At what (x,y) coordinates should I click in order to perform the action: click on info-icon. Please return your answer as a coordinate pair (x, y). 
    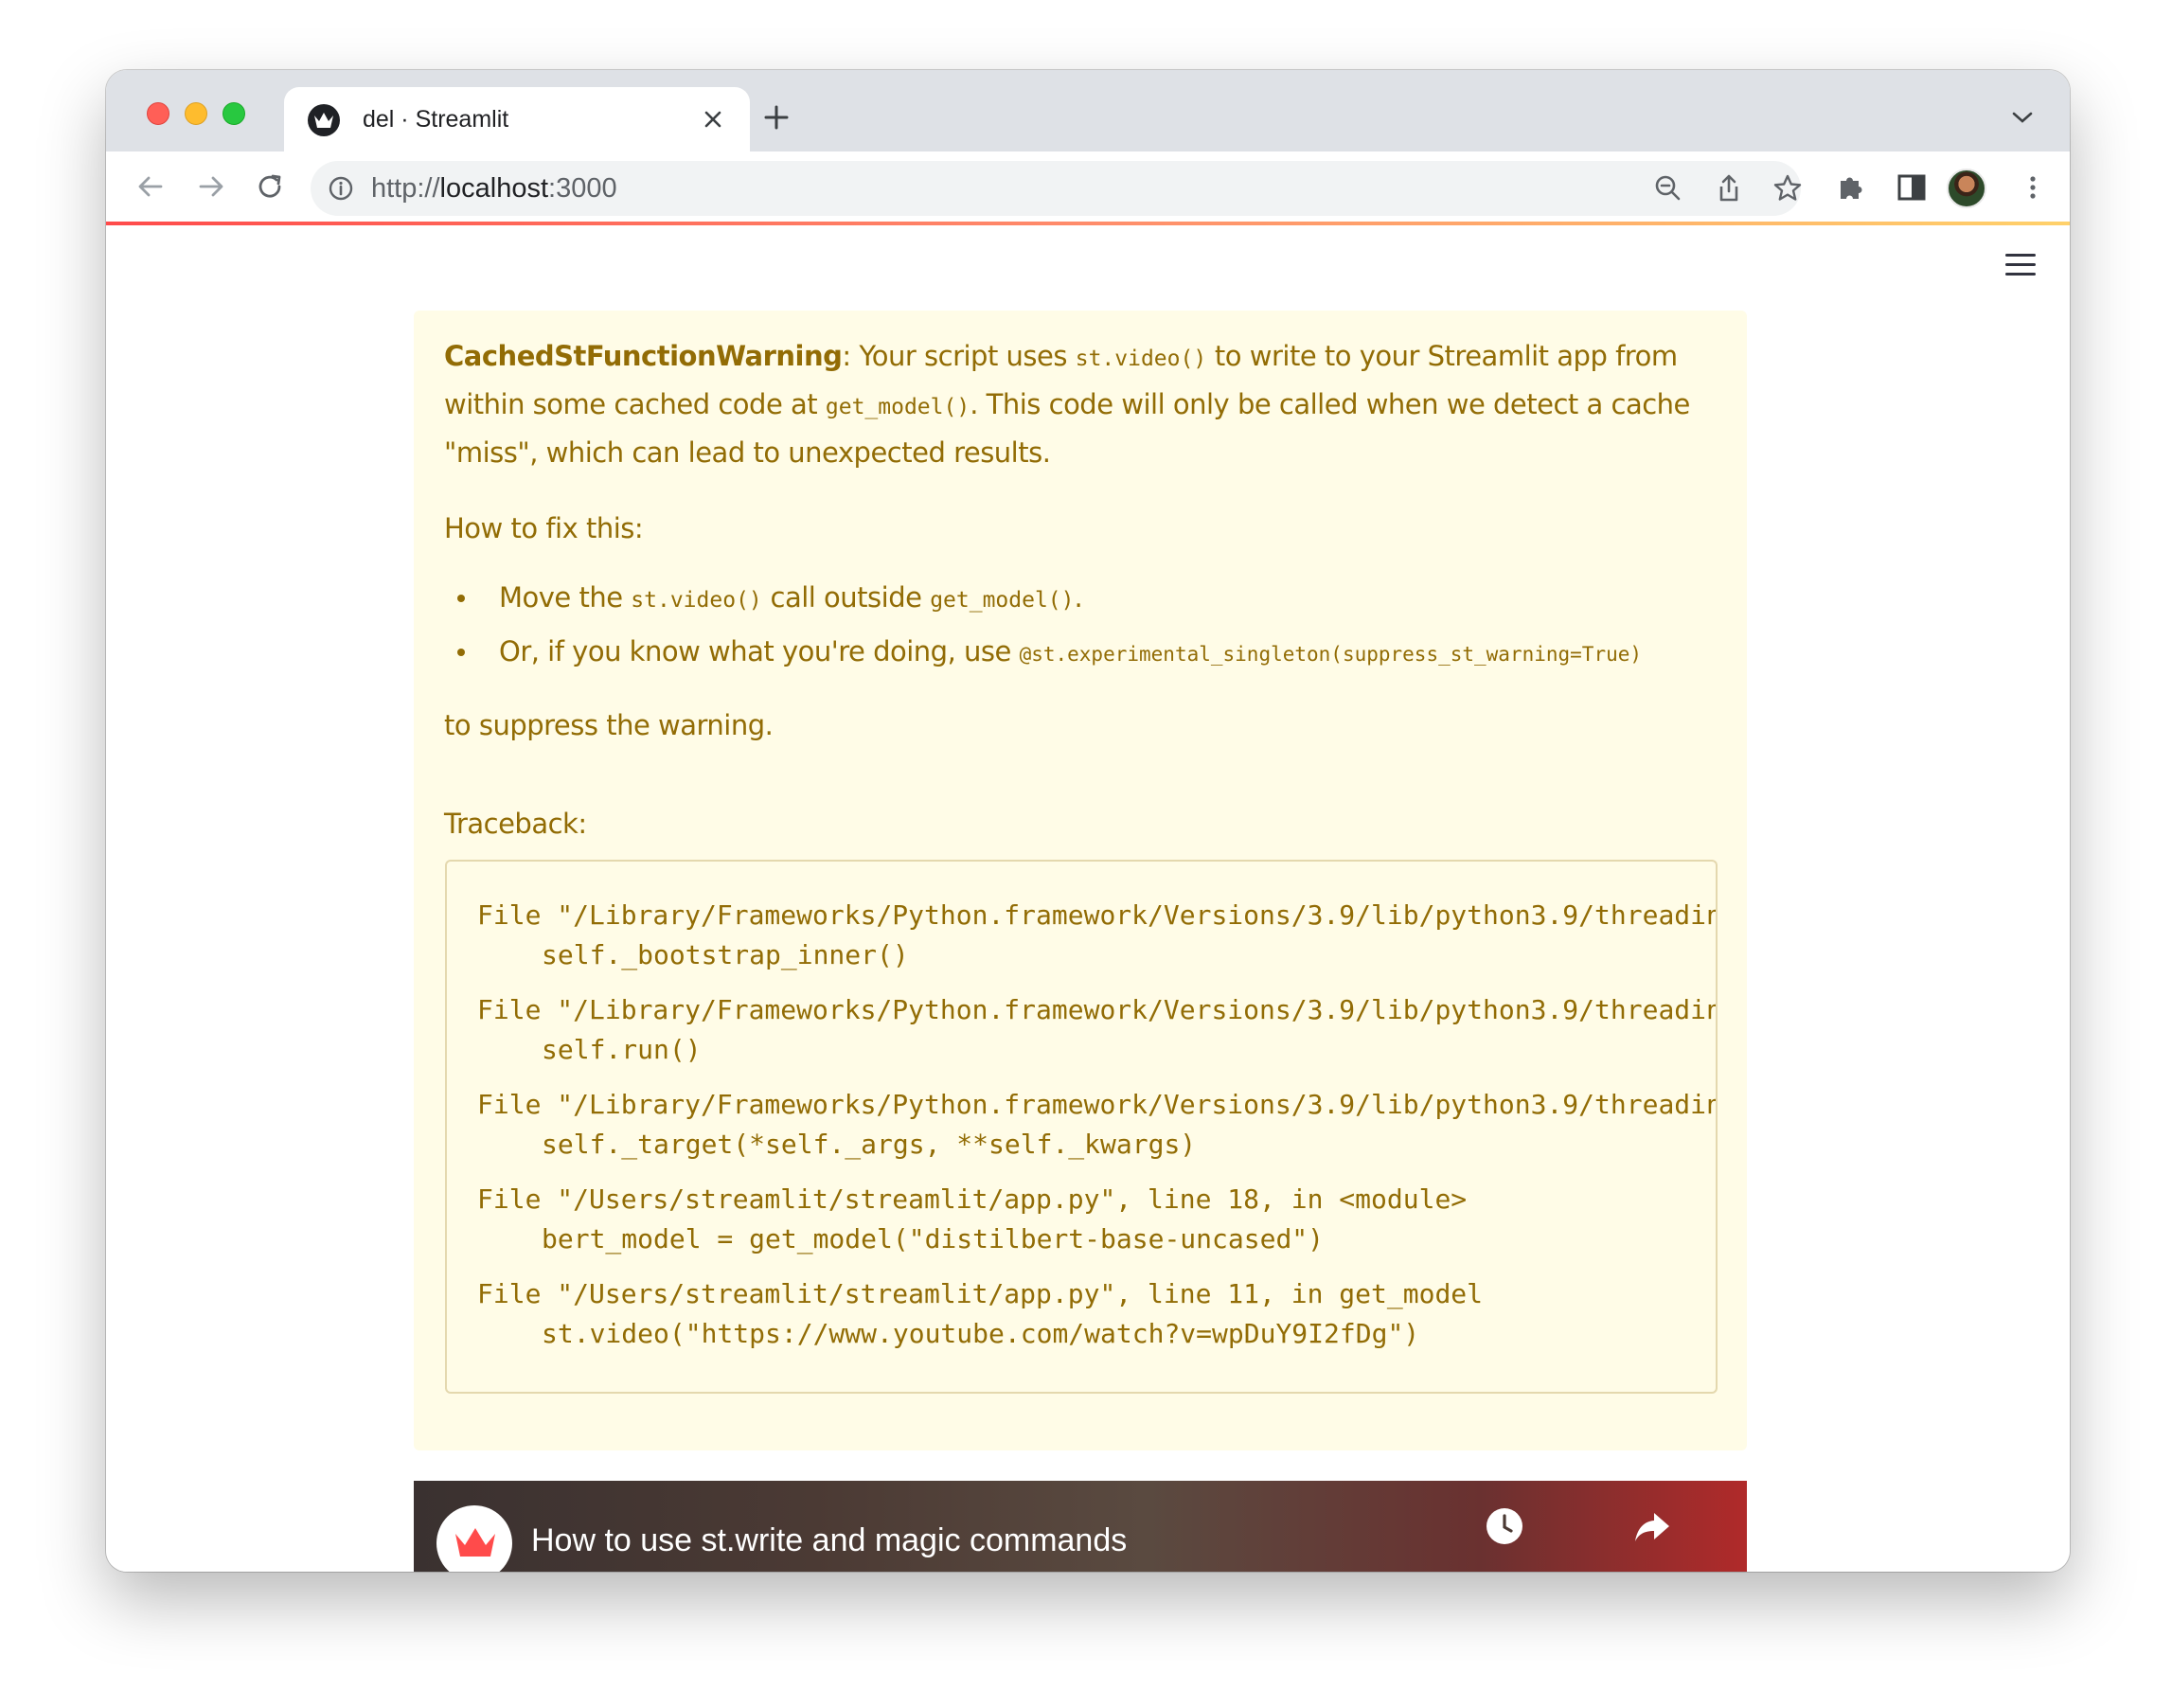
    Looking at the image, I should click on (341, 188).